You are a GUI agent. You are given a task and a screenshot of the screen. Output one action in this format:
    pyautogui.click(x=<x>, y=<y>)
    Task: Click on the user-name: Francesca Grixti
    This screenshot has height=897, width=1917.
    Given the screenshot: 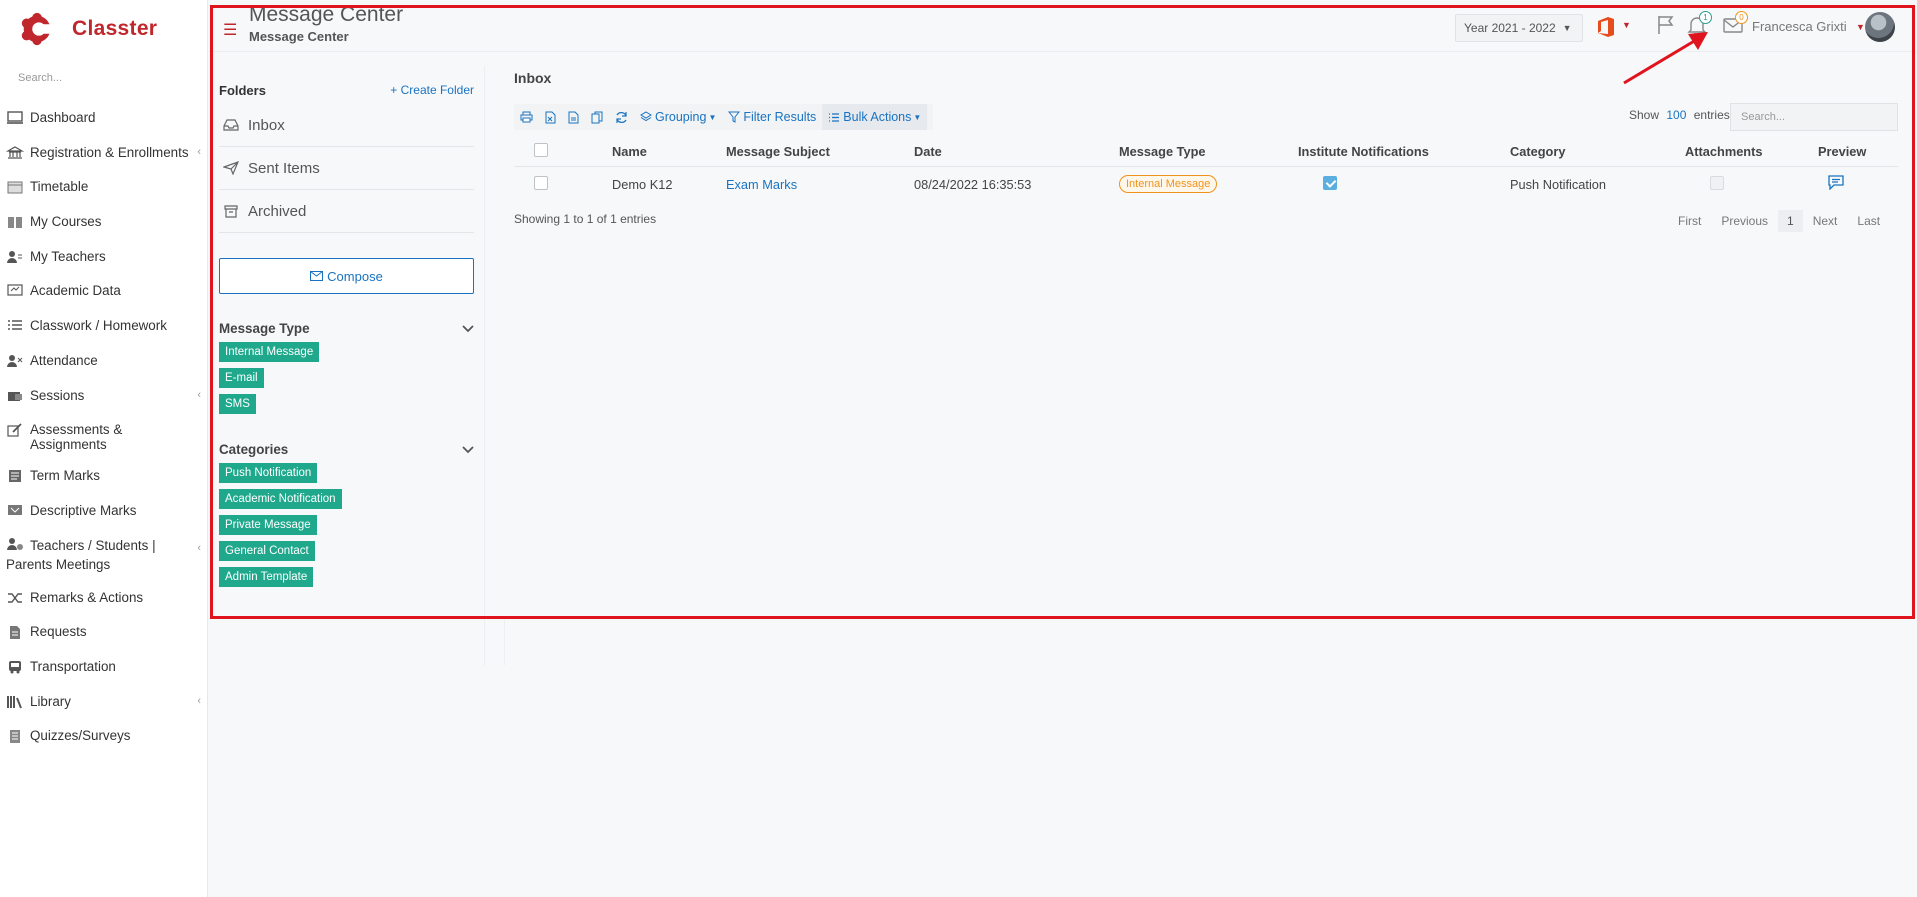 What is the action you would take?
    pyautogui.click(x=1799, y=26)
    